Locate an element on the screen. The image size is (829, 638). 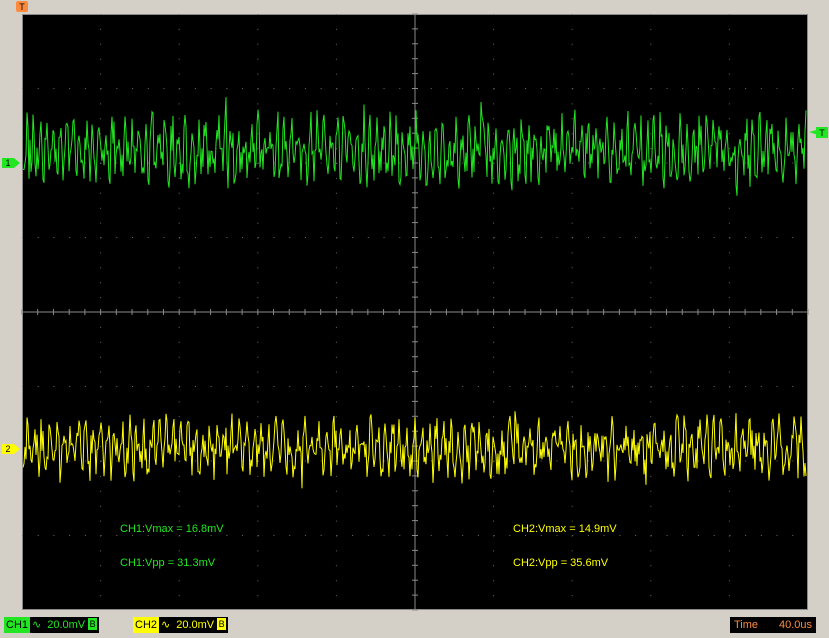
trigger-position-label: T is located at coordinates (22, 7).